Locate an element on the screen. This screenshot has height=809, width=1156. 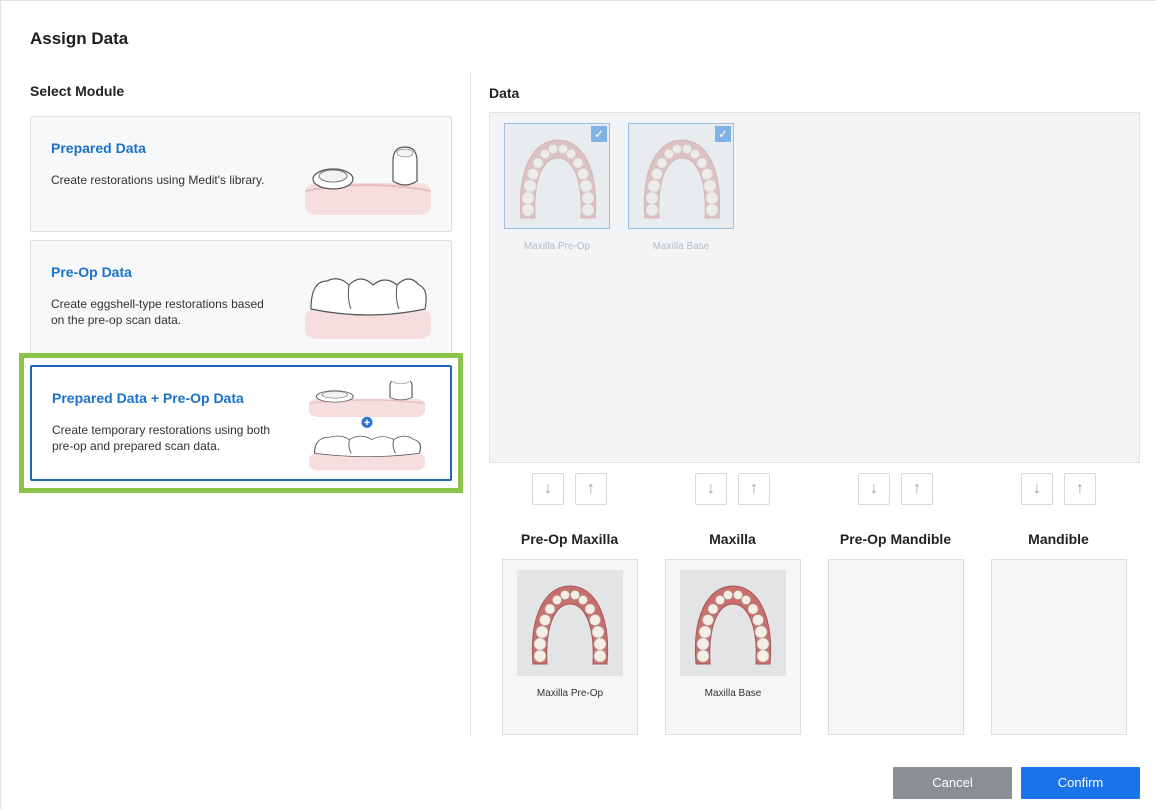
move-down-mandible-button: ↓ is located at coordinates (1037, 489).